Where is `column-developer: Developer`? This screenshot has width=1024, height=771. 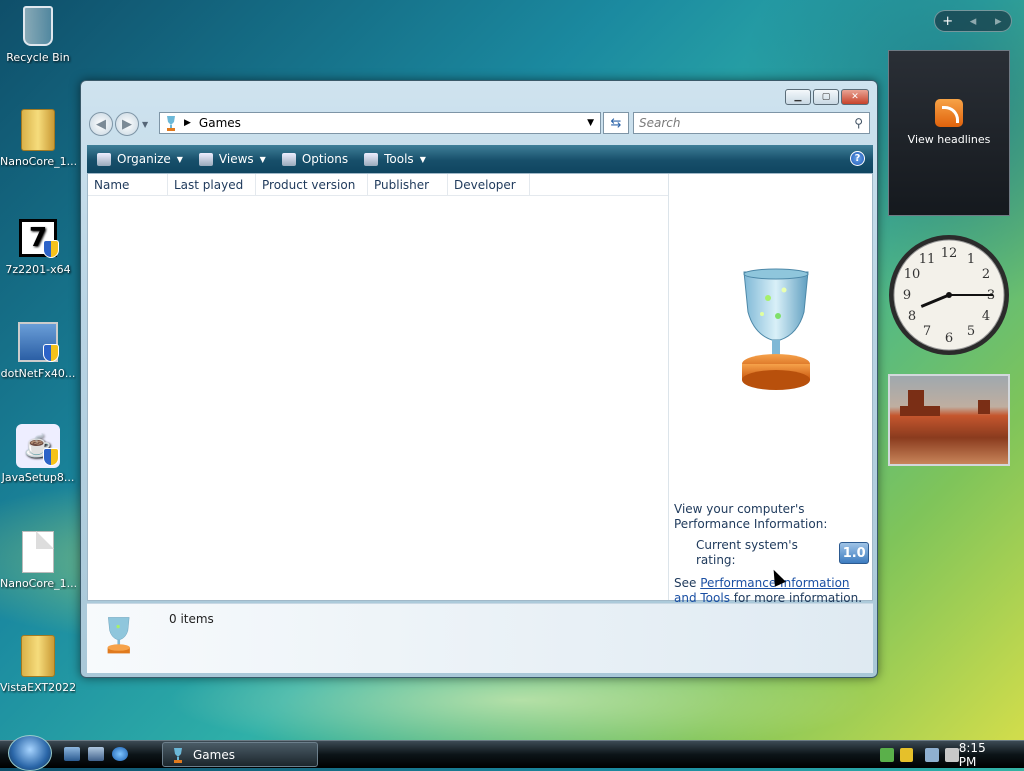 column-developer: Developer is located at coordinates (489, 185).